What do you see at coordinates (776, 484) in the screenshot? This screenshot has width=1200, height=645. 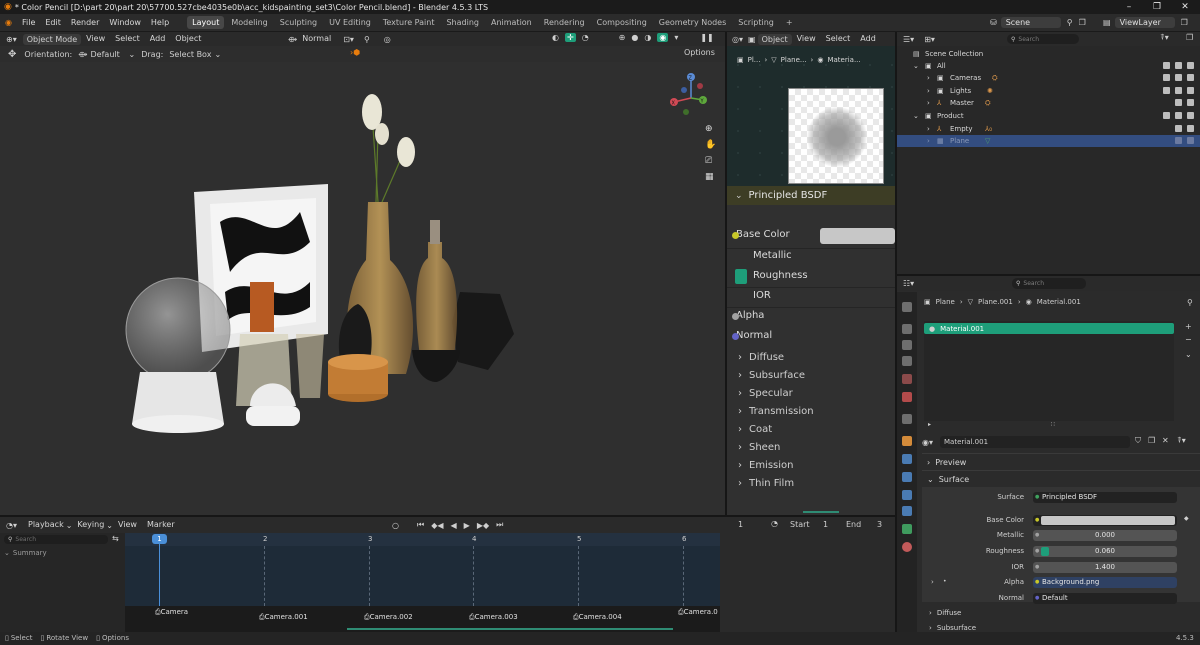 I see `panel-thin-film: › Thin Film` at bounding box center [776, 484].